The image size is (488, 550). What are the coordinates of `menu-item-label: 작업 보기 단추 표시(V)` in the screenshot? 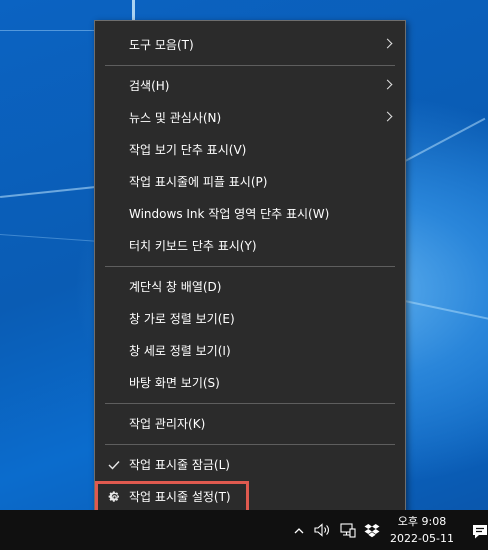 It's located at (188, 150).